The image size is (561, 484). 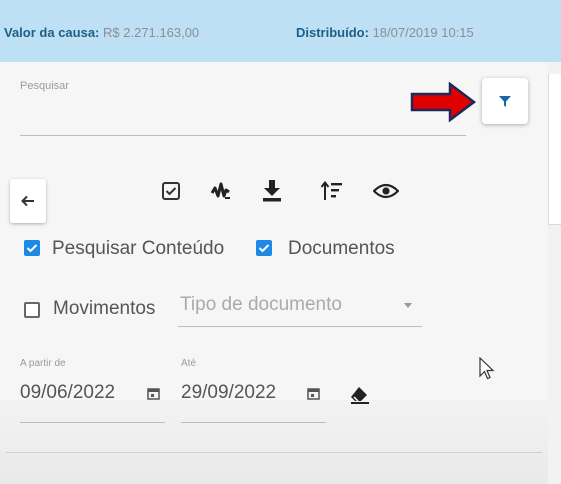 I want to click on select-all-button, so click(x=171, y=191).